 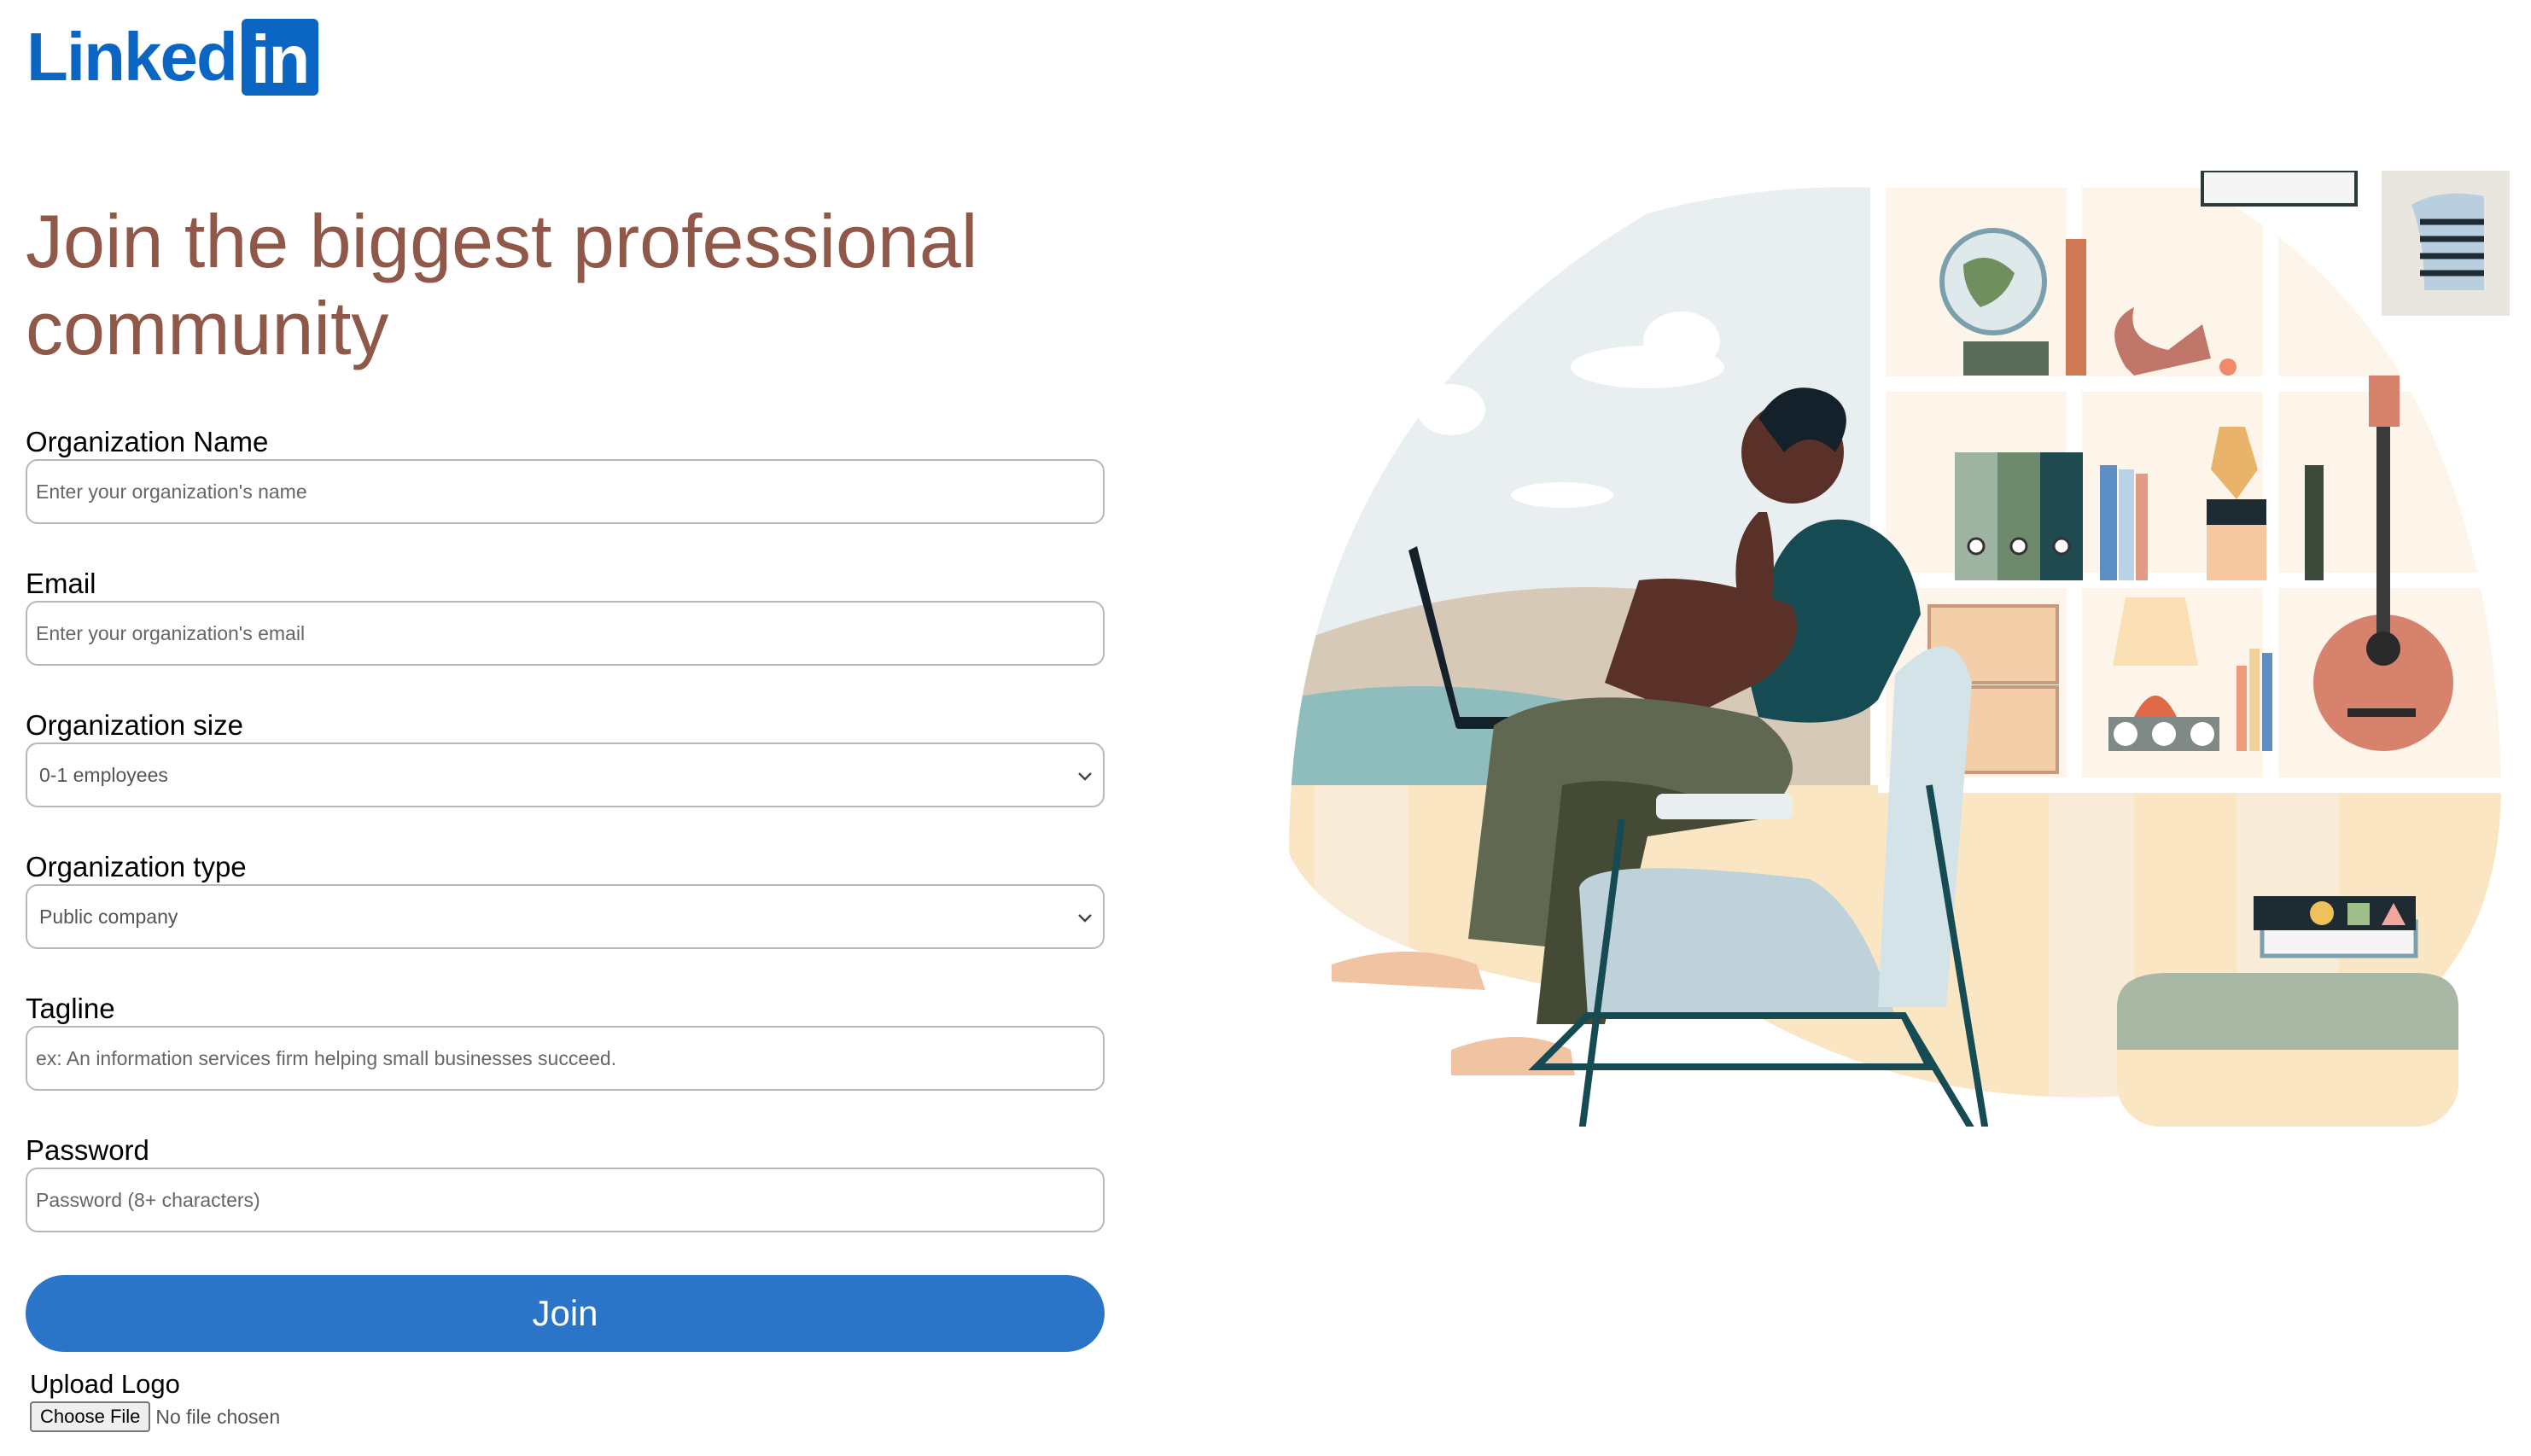 I want to click on logo-wordmark: Linked, so click(x=132, y=57).